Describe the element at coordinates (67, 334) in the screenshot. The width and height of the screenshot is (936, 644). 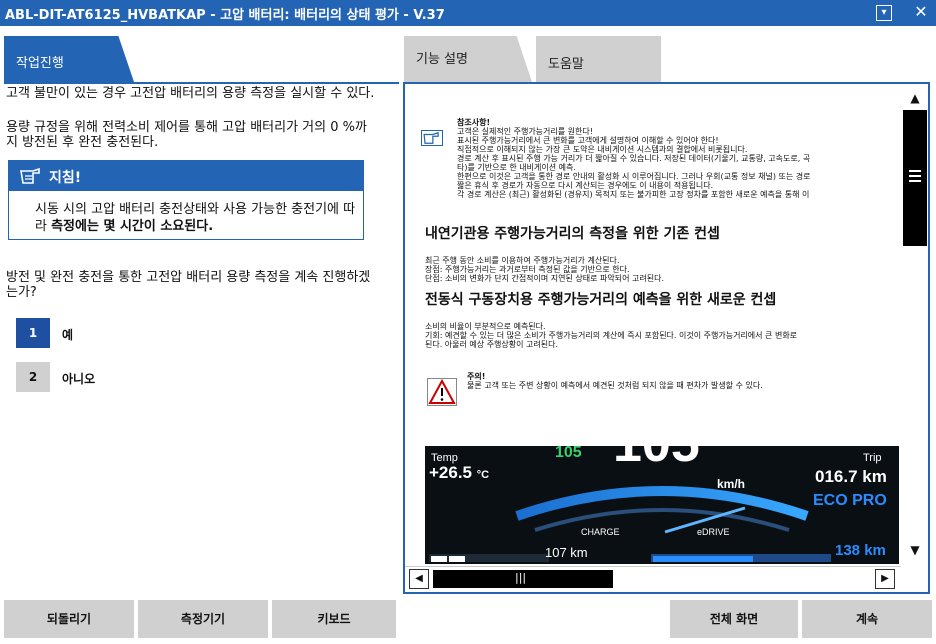
I see `option-yes-label: 예` at that location.